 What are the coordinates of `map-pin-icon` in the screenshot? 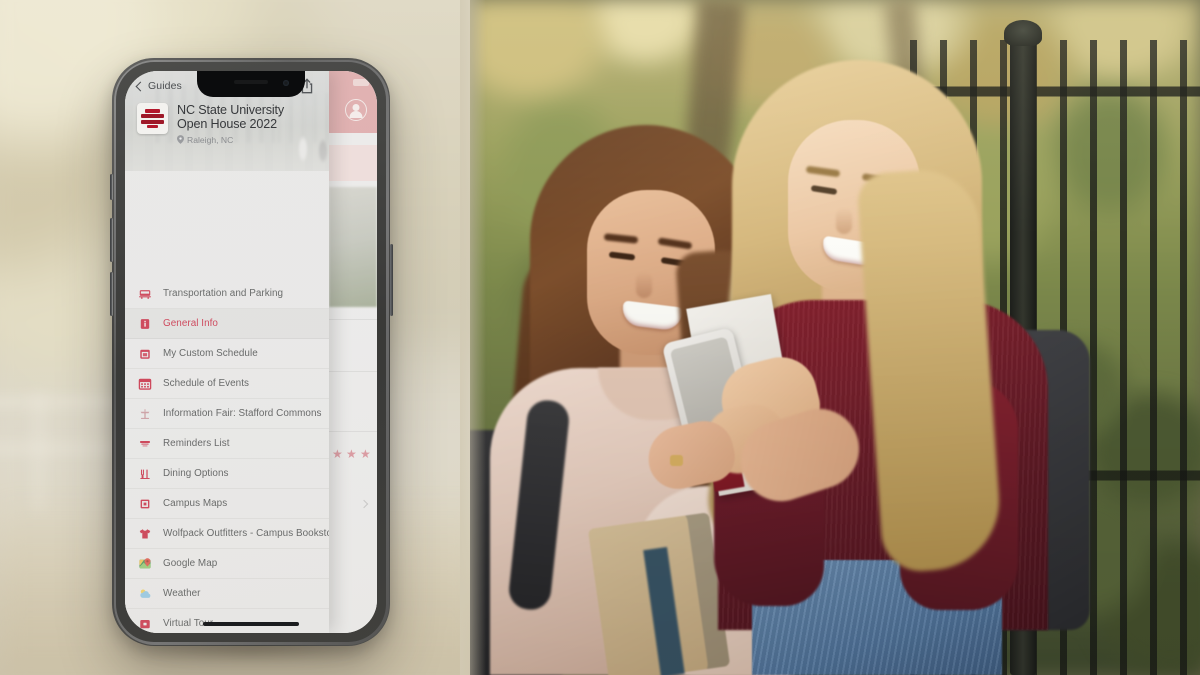 It's located at (180, 140).